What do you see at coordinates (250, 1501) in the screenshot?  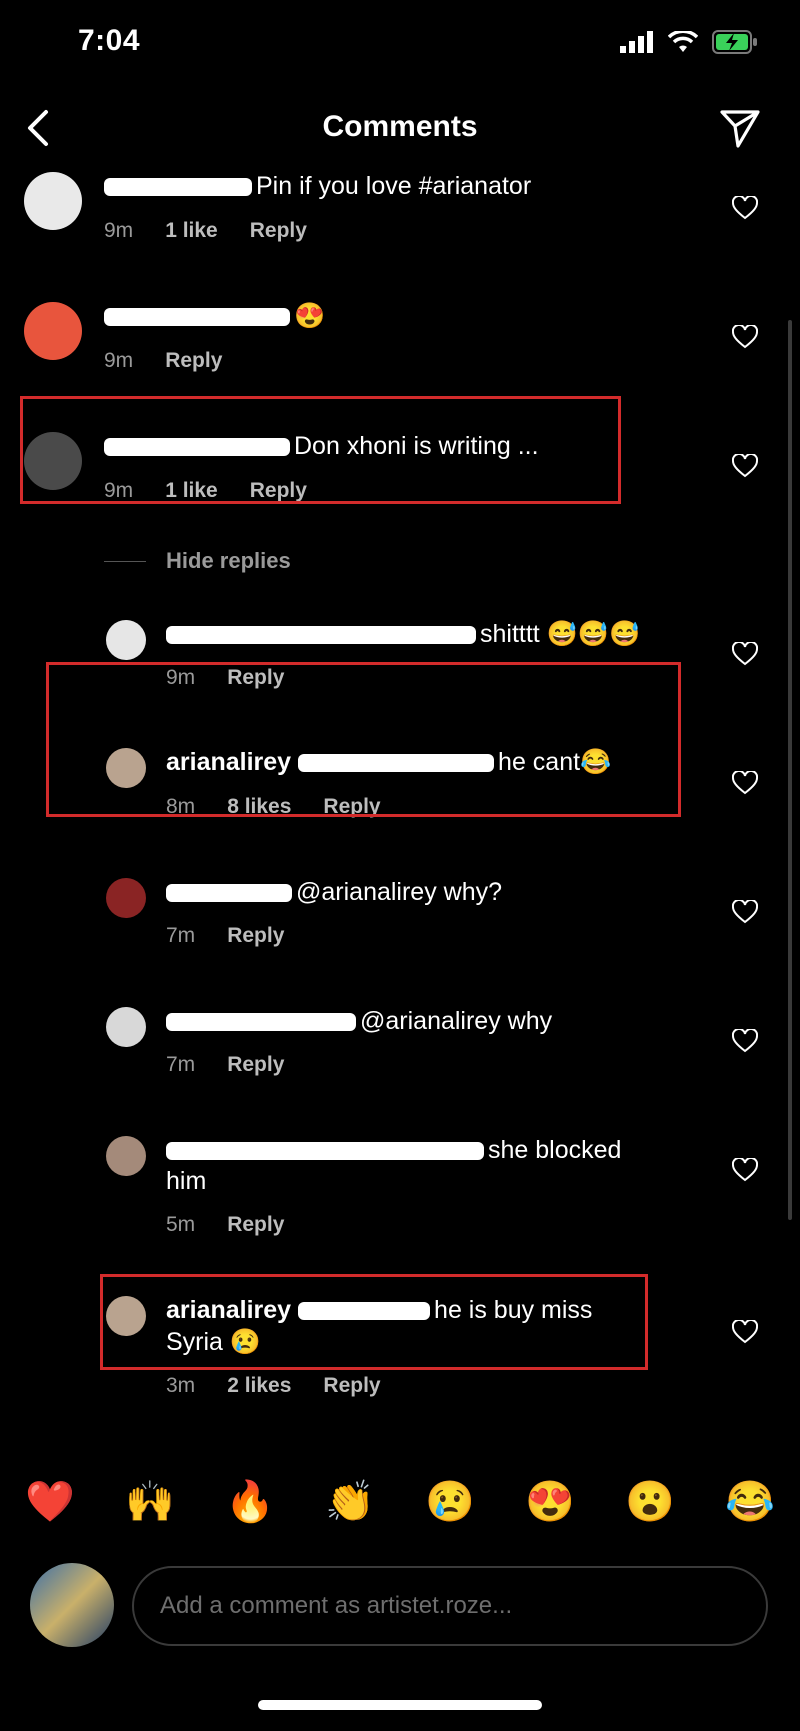 I see `emoji-fire: 🔥` at bounding box center [250, 1501].